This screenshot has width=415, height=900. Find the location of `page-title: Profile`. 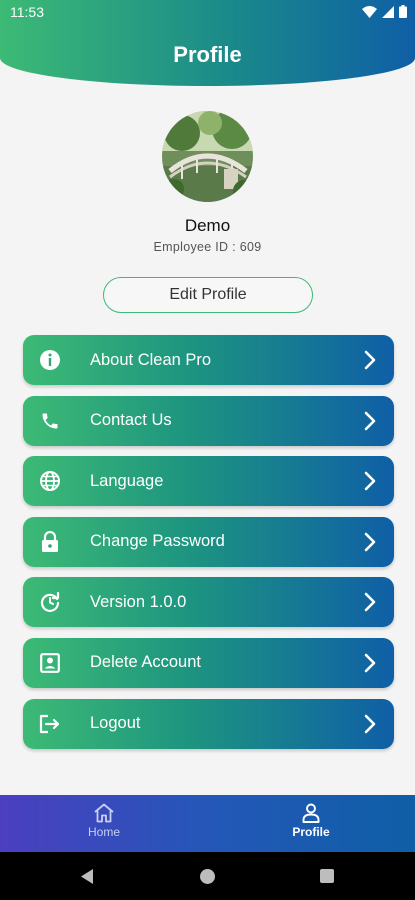

page-title: Profile is located at coordinates (207, 54).